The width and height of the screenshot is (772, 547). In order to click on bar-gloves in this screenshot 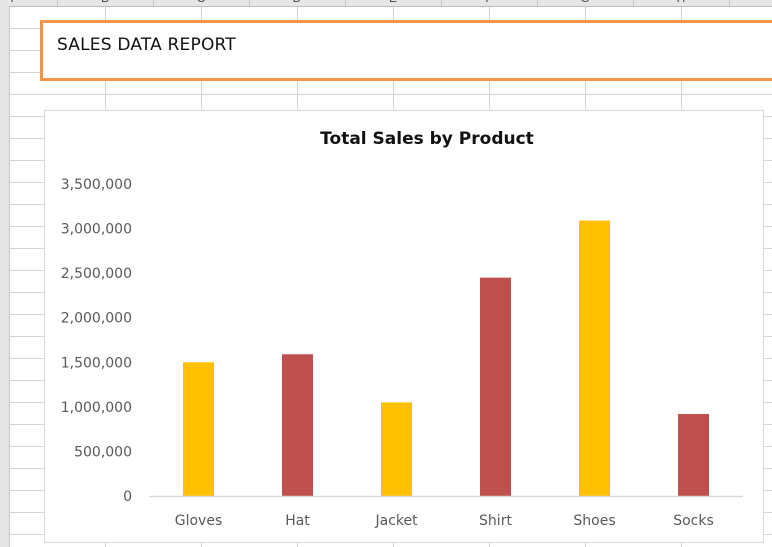, I will do `click(198, 429)`.